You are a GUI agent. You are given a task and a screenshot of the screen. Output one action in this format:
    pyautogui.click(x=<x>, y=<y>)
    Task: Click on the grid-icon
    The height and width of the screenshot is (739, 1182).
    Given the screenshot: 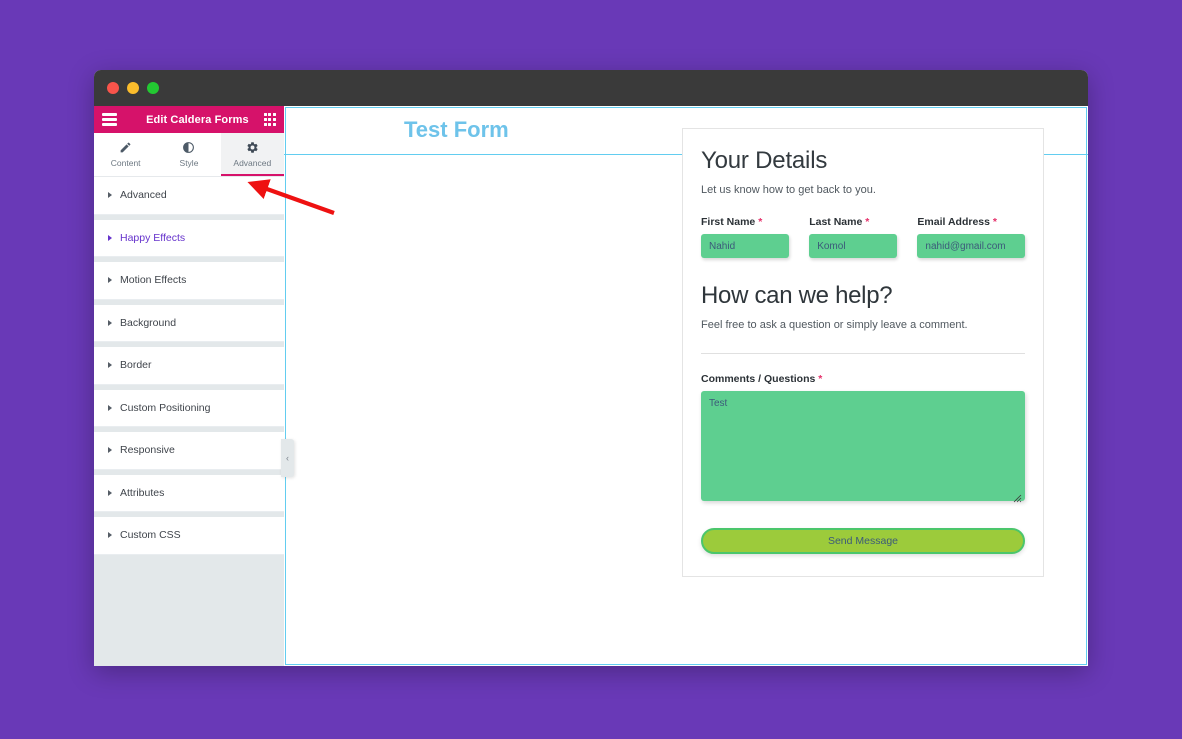 What is the action you would take?
    pyautogui.click(x=269, y=119)
    